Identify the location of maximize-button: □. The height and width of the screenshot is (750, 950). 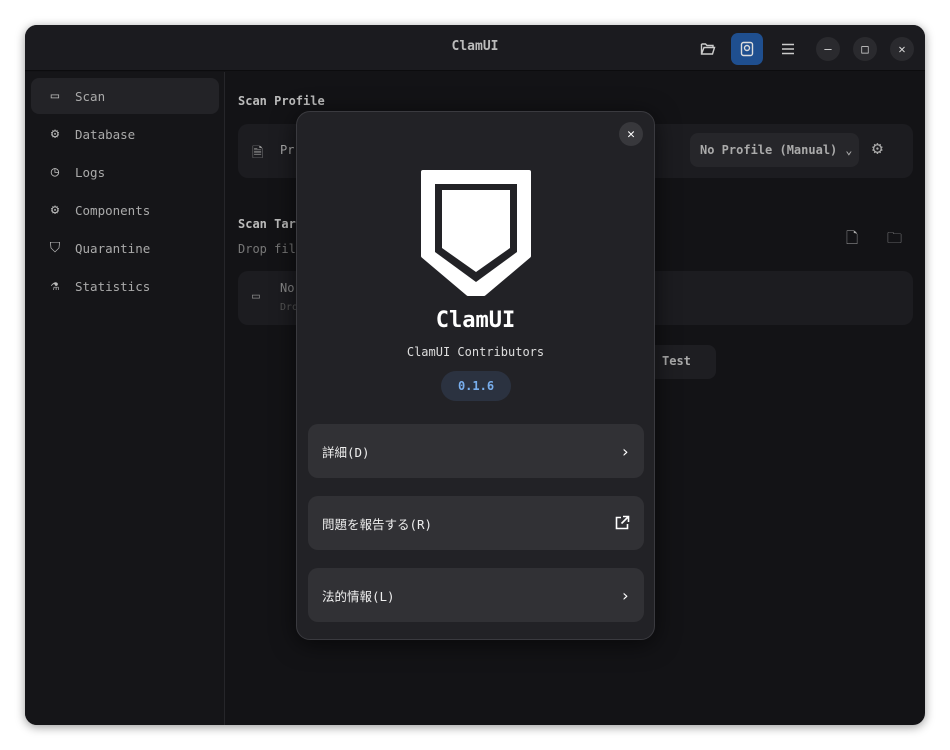
(865, 49).